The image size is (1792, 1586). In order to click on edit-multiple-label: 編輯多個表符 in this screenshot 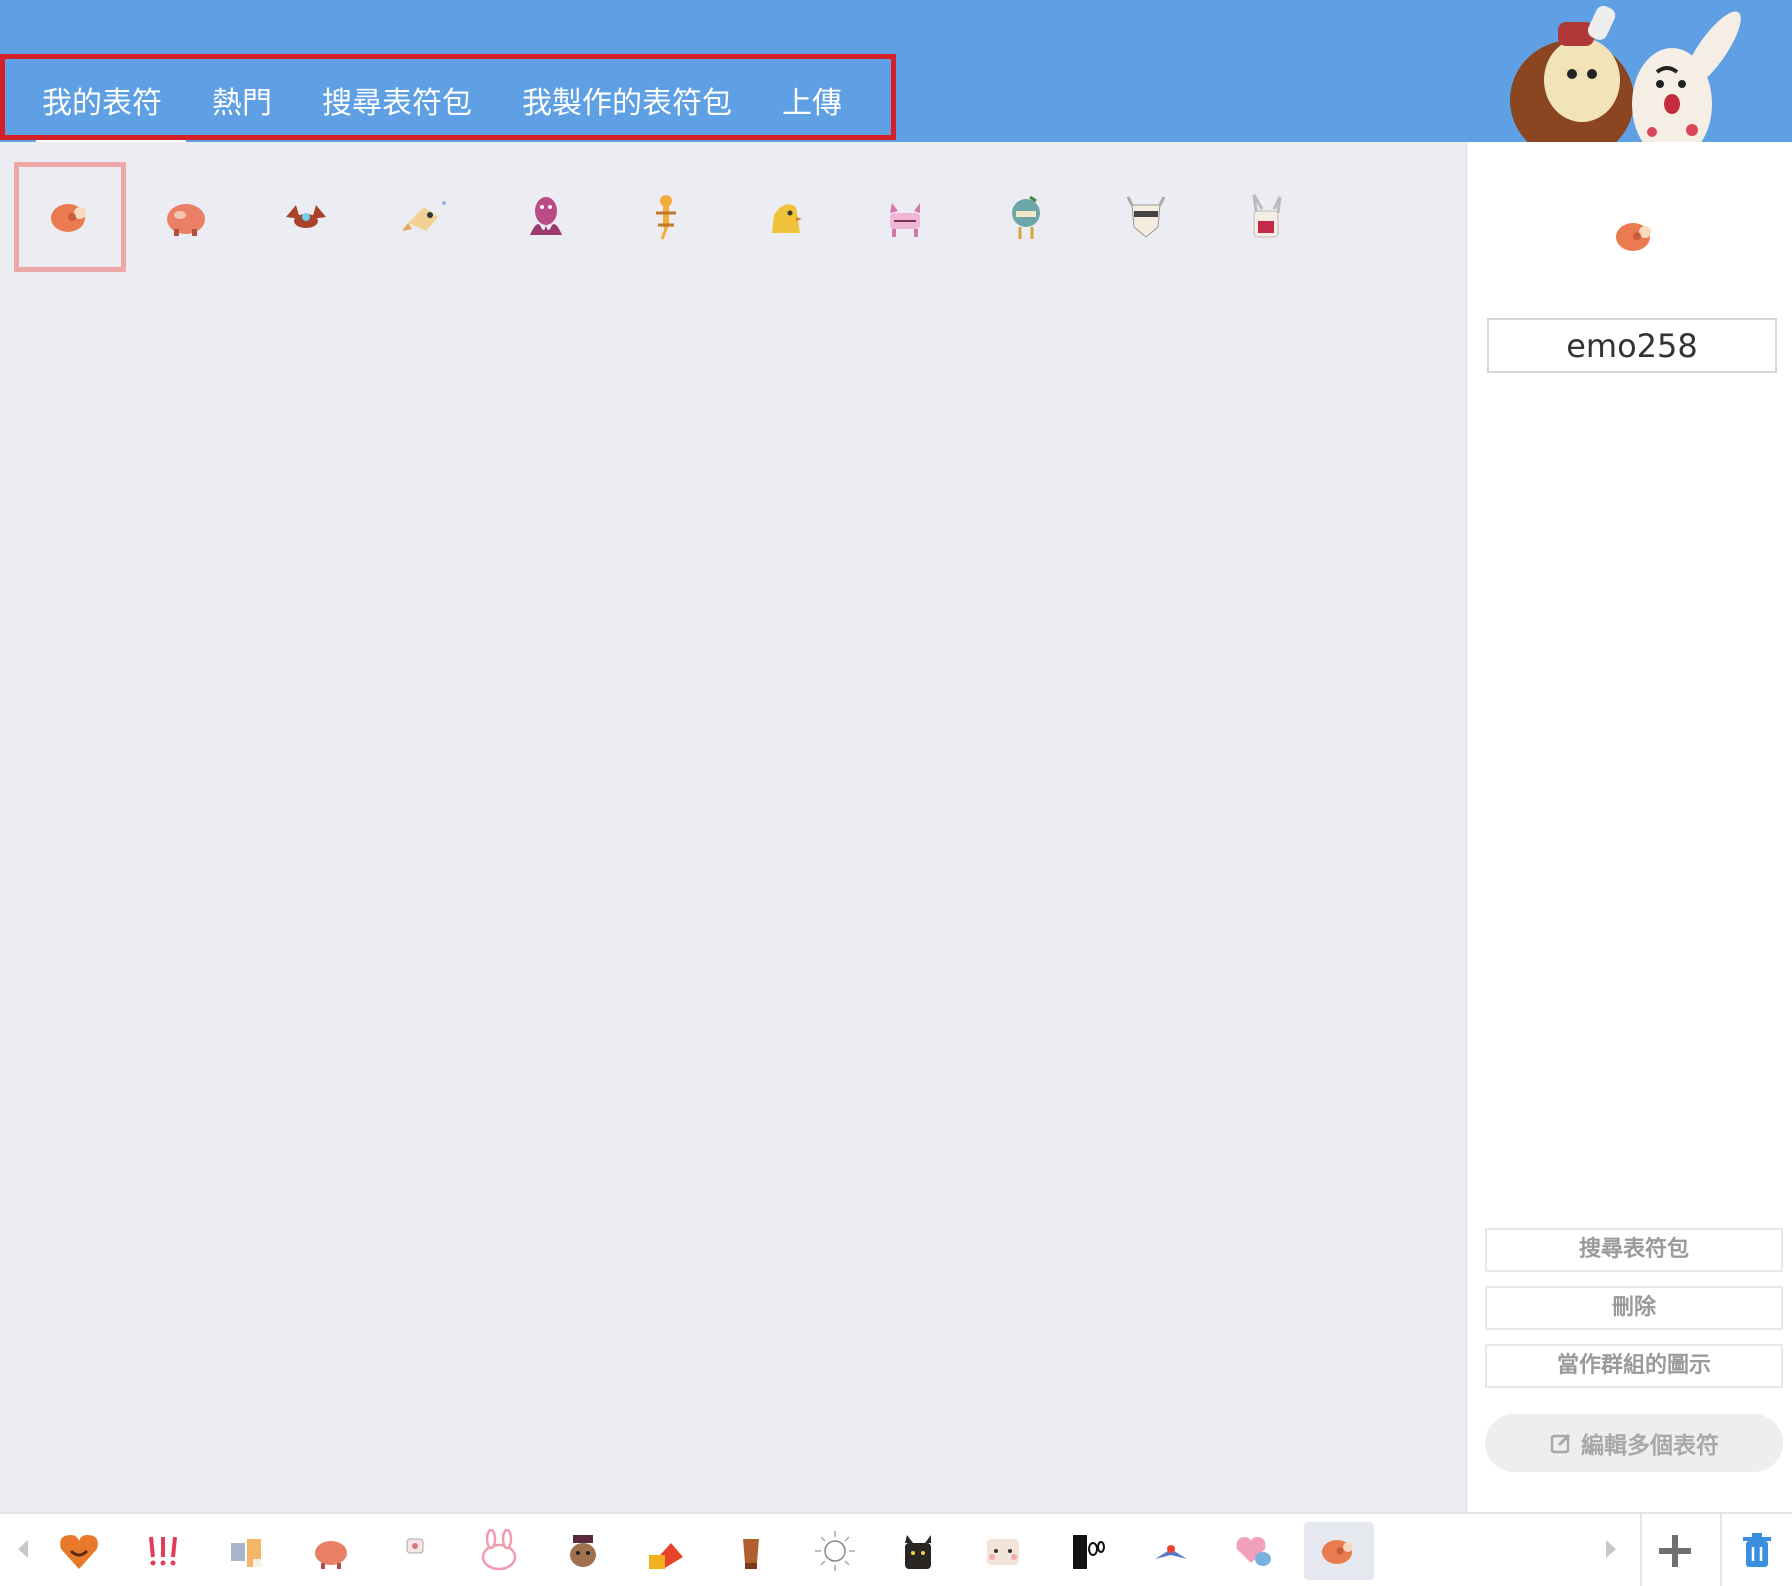, I will do `click(1650, 1446)`.